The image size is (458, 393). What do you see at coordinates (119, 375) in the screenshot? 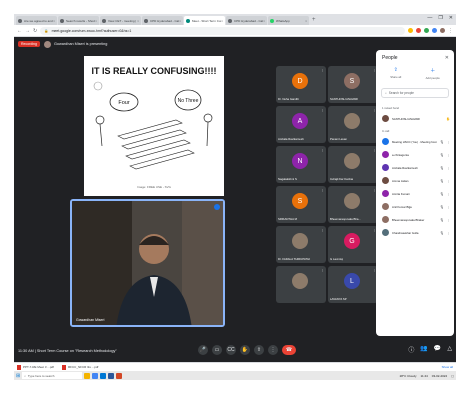
I see `powerpoint-icon` at bounding box center [119, 375].